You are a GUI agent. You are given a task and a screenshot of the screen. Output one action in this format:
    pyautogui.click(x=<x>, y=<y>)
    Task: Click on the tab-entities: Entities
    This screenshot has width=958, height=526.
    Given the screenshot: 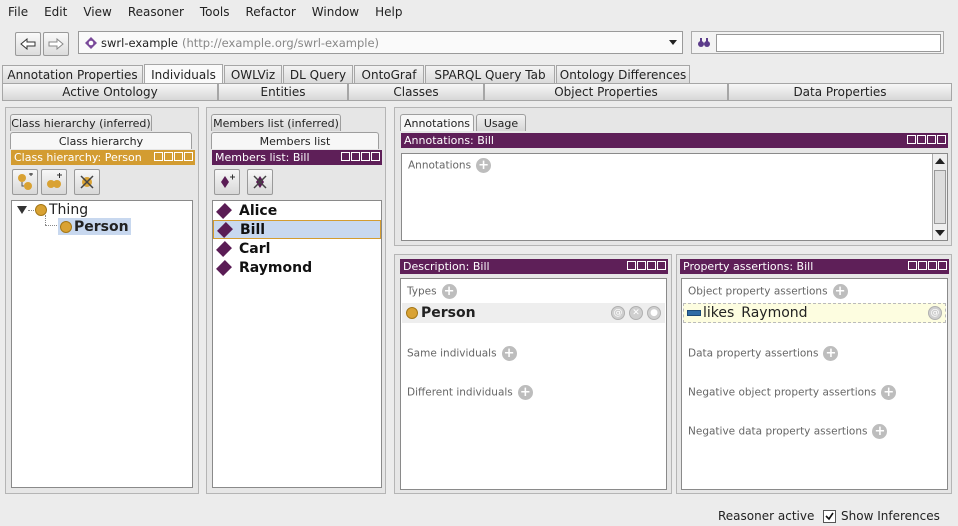 What is the action you would take?
    pyautogui.click(x=283, y=92)
    